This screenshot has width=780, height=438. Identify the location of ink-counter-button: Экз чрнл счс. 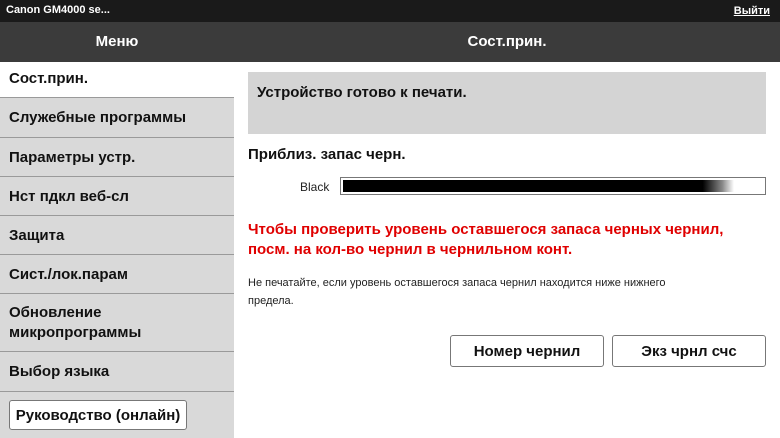
(689, 351).